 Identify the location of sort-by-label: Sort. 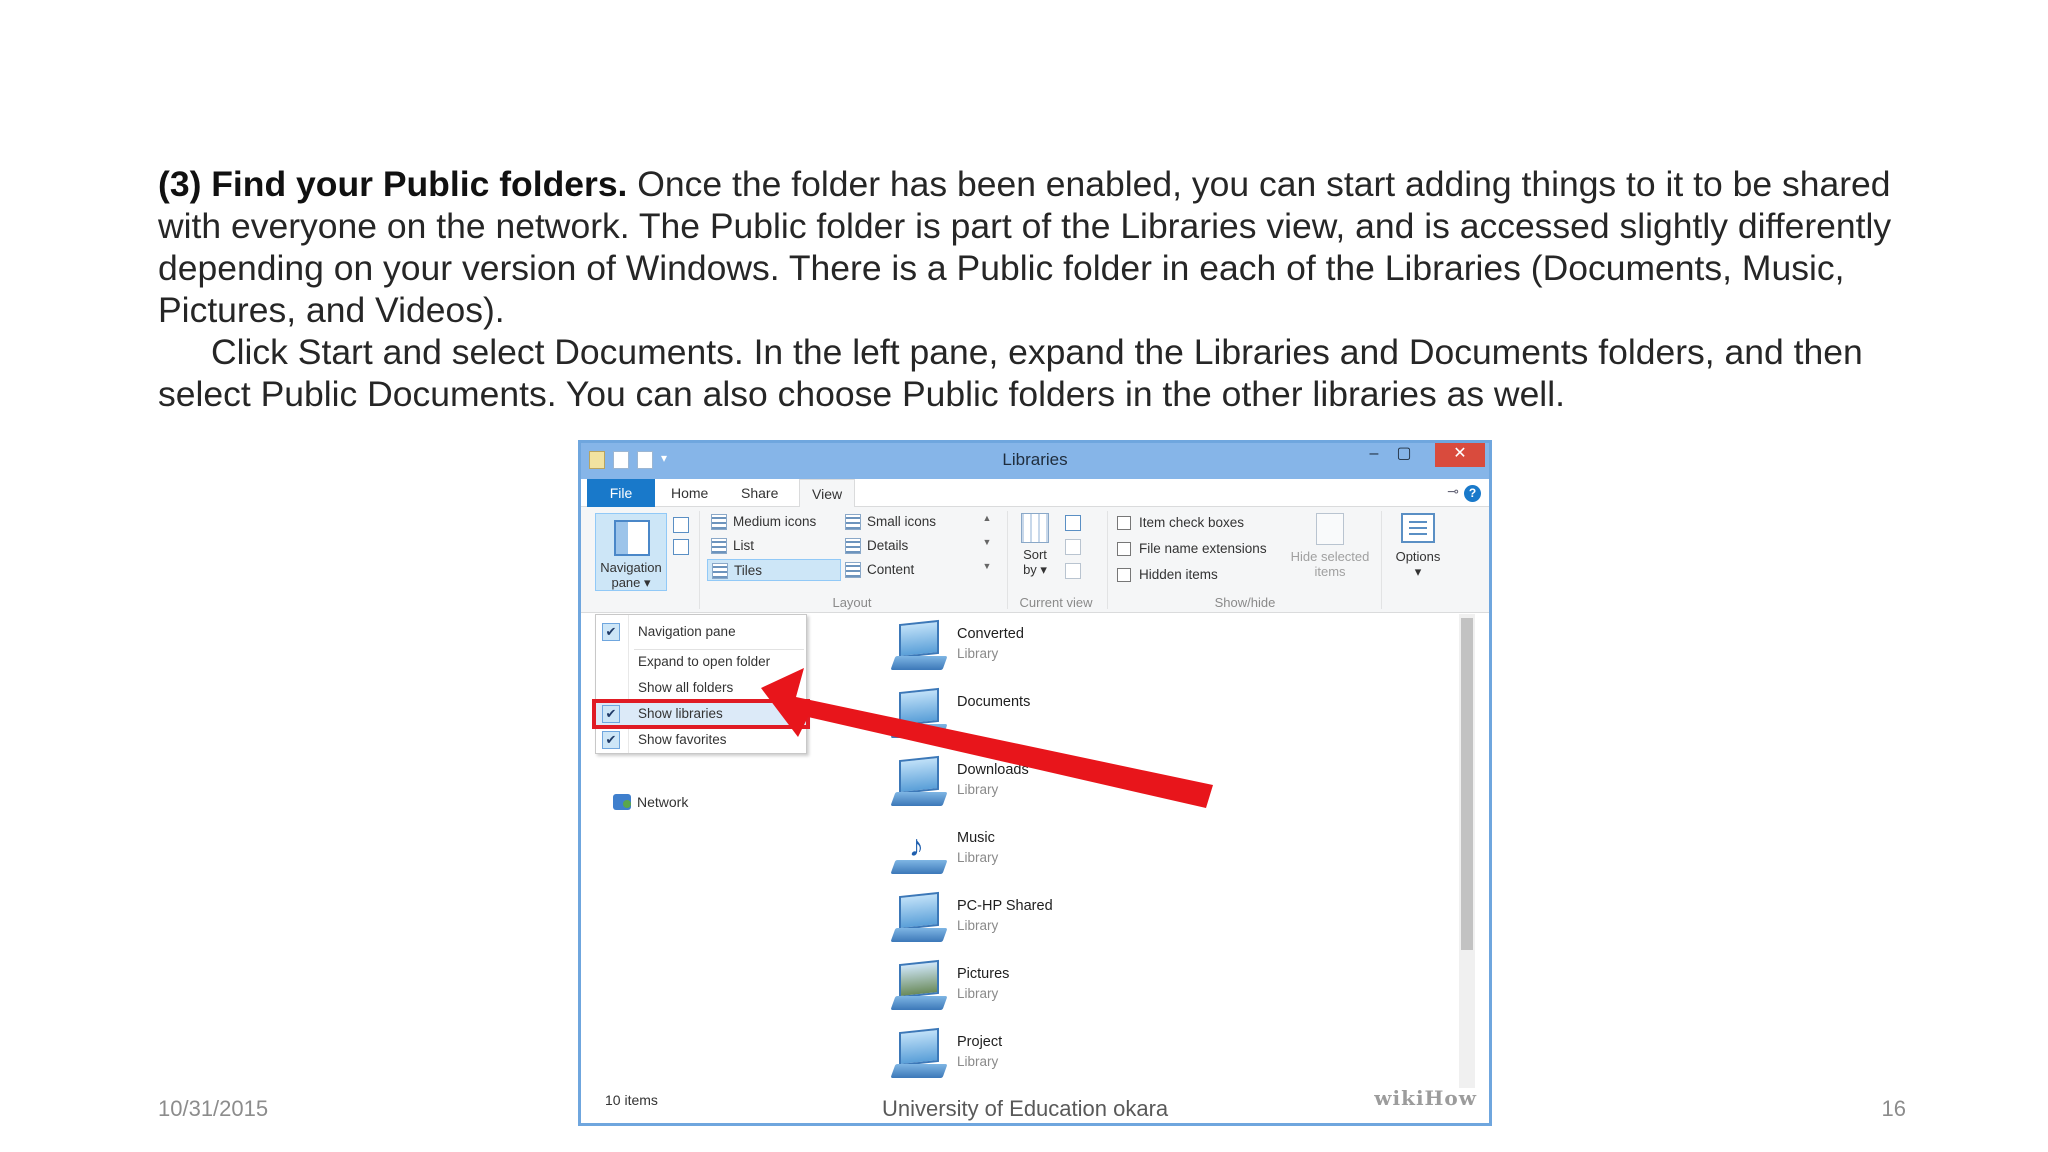
(1035, 554).